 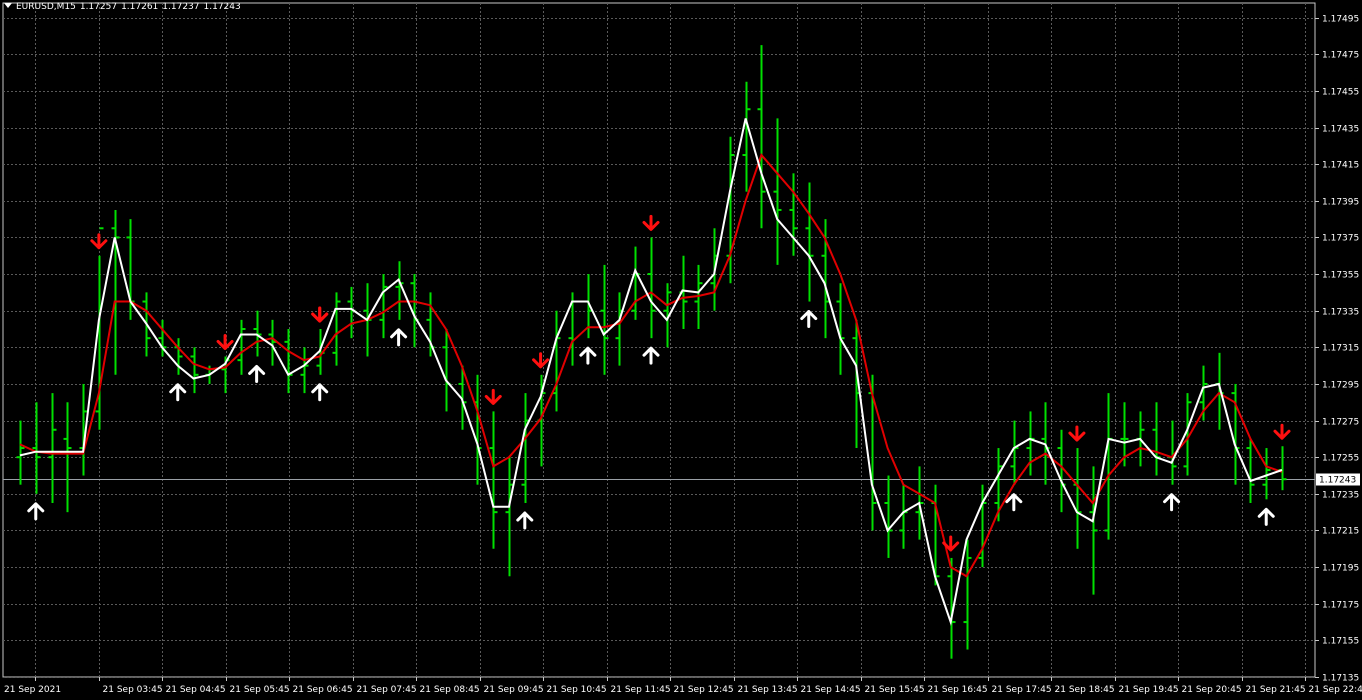 I want to click on x-tick-label: 21 Sep 20:45, so click(x=1212, y=690).